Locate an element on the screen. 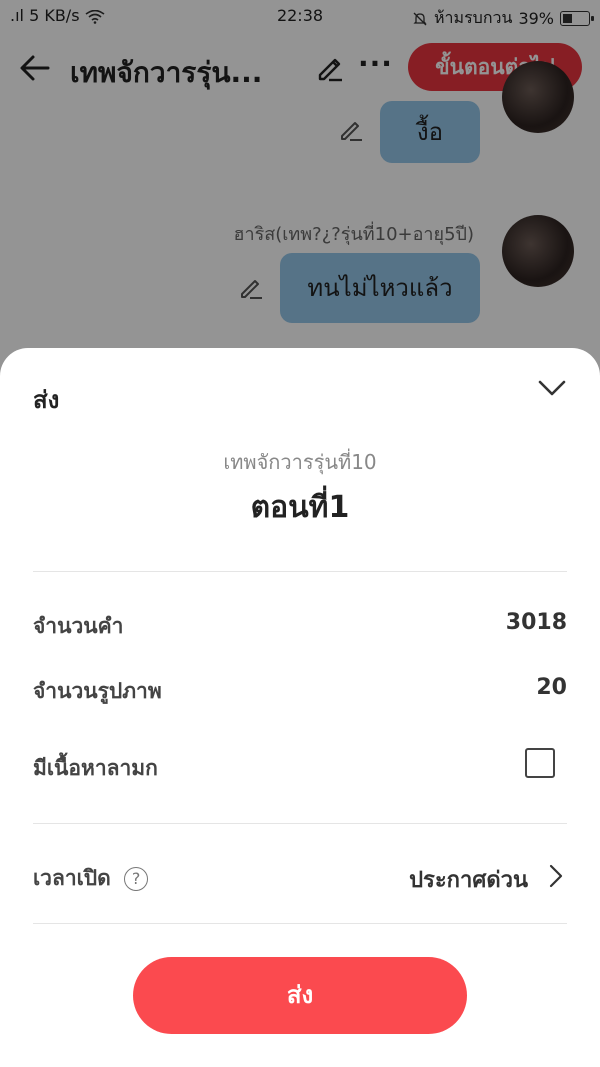  image-count-label: จำนวนรูปภาพ is located at coordinates (97, 691).